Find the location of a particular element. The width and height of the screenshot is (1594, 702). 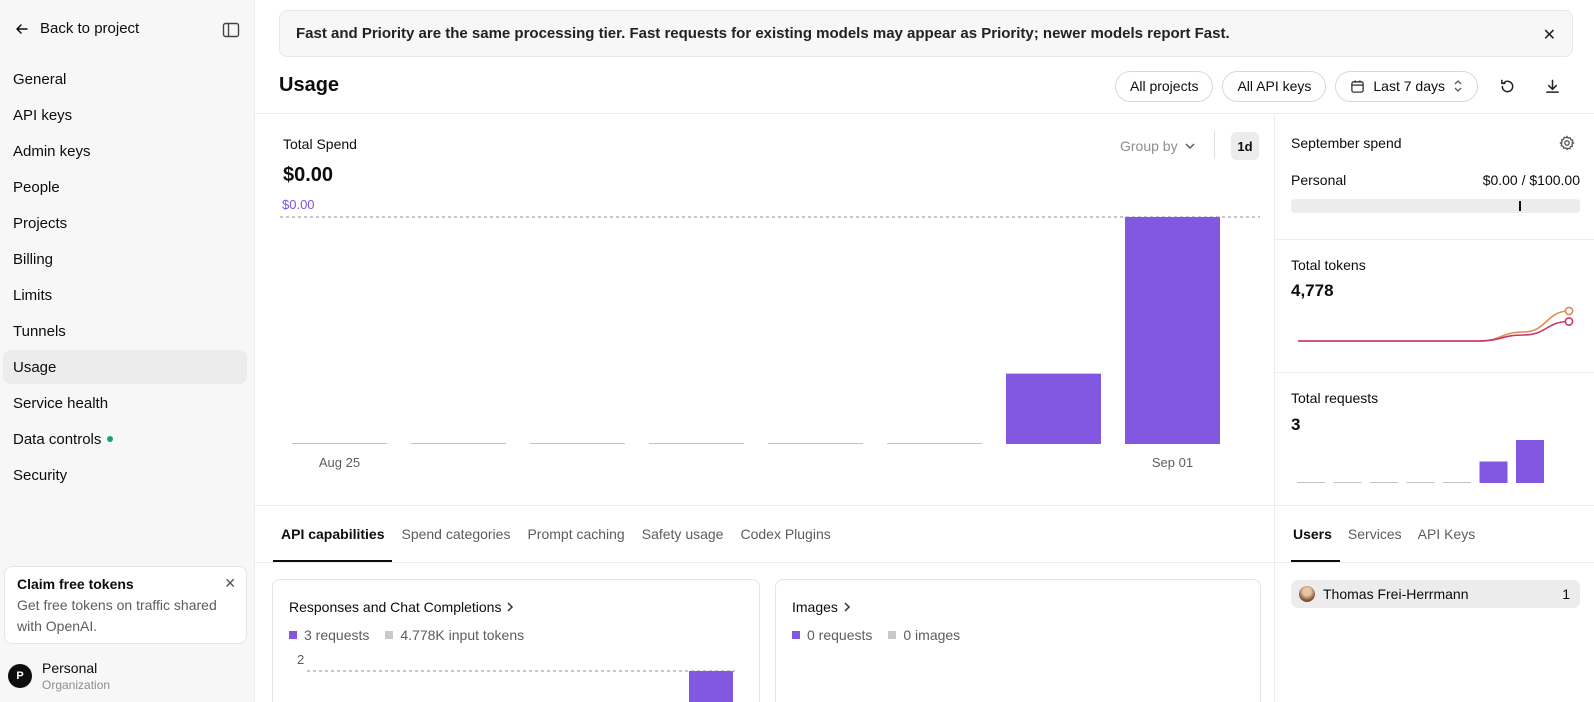

tab-codex-plugins: Codex Plugins is located at coordinates (785, 535).